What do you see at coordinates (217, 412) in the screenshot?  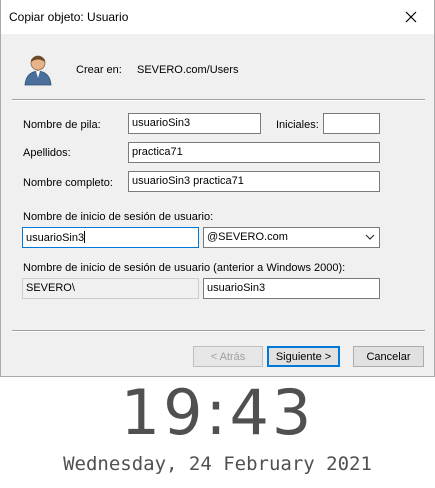 I see `lockscreen-time: 19:43` at bounding box center [217, 412].